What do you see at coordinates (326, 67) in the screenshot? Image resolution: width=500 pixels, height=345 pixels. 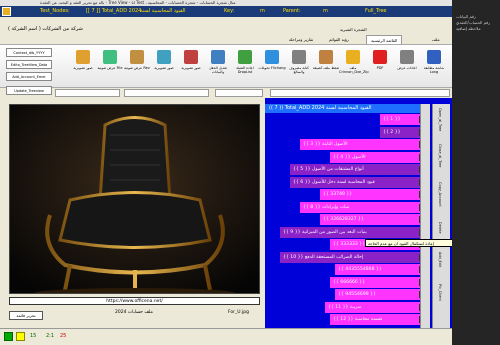 I see `compress-button: ضغط ملف كصيغة` at bounding box center [326, 67].